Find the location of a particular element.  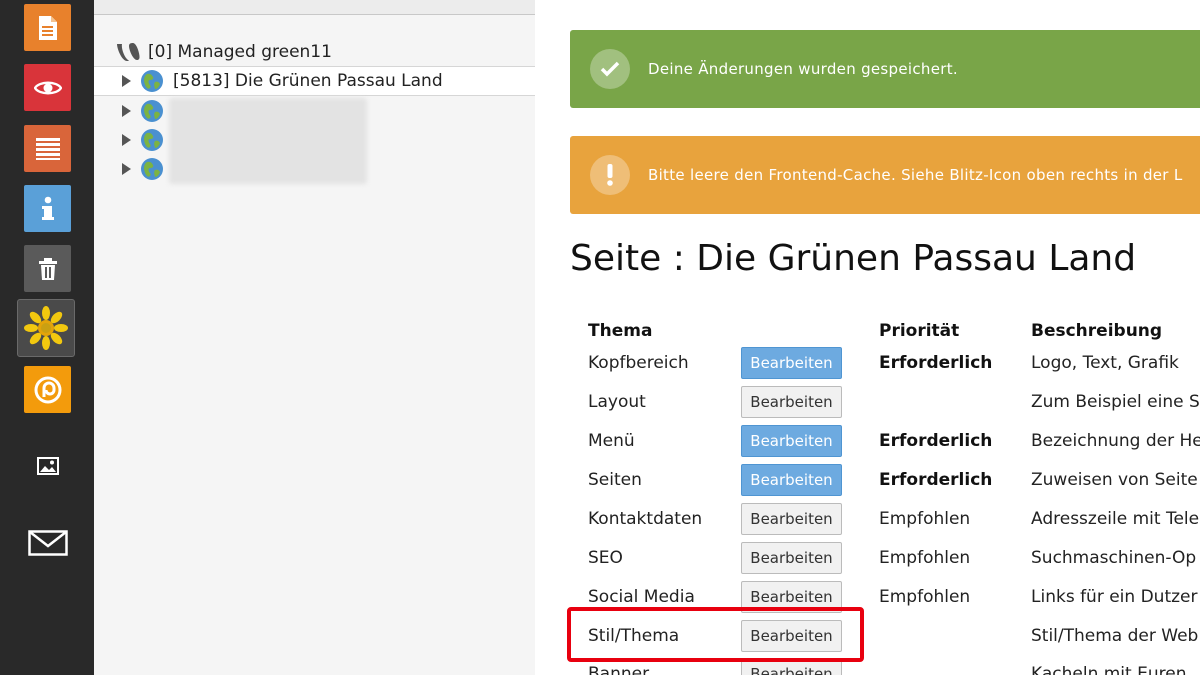

checkmark-icon is located at coordinates (610, 69).